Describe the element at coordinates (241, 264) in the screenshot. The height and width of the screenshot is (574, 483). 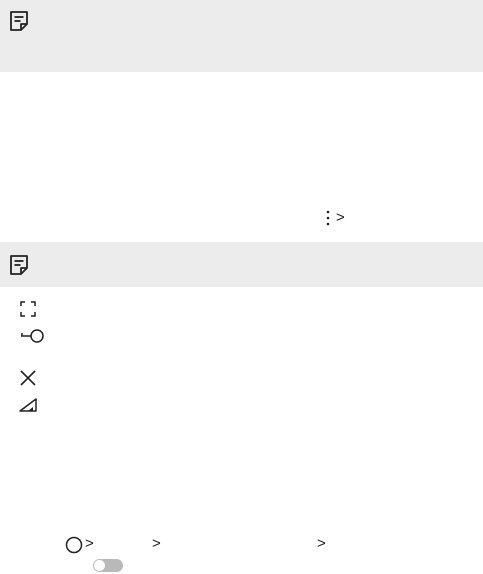
I see `note-banner-middle` at that location.